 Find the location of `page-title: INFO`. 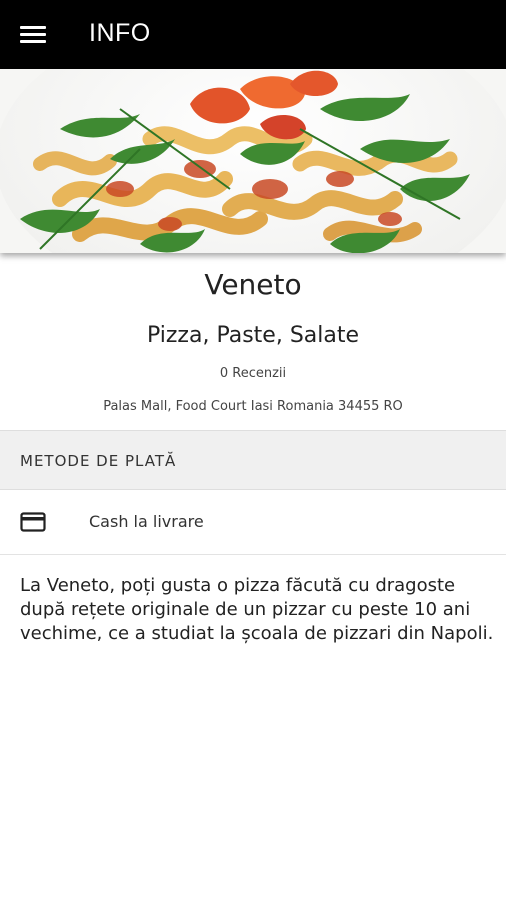

page-title: INFO is located at coordinates (120, 33).